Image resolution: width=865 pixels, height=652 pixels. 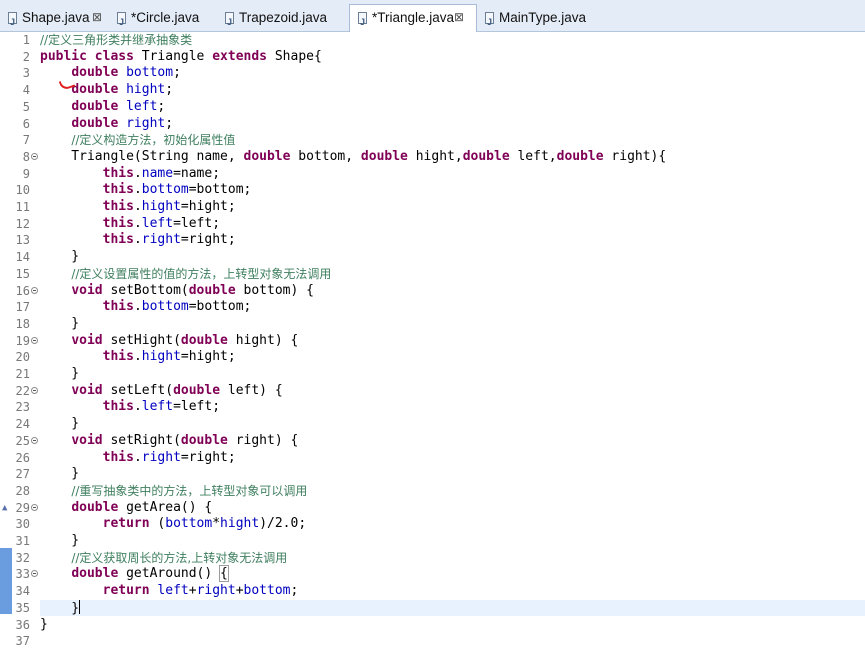 I want to click on tab-maintypejava: MainType.java, so click(x=532, y=20).